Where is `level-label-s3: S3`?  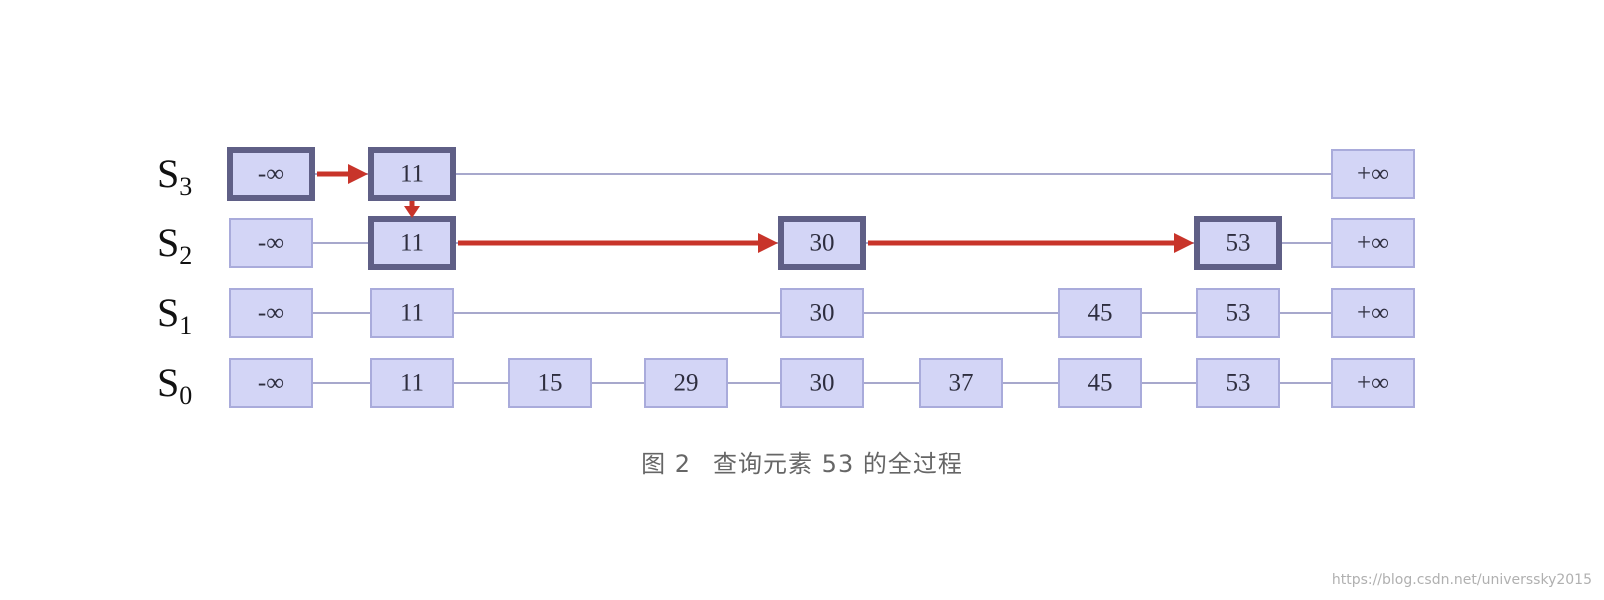 level-label-s3: S3 is located at coordinates (174, 176).